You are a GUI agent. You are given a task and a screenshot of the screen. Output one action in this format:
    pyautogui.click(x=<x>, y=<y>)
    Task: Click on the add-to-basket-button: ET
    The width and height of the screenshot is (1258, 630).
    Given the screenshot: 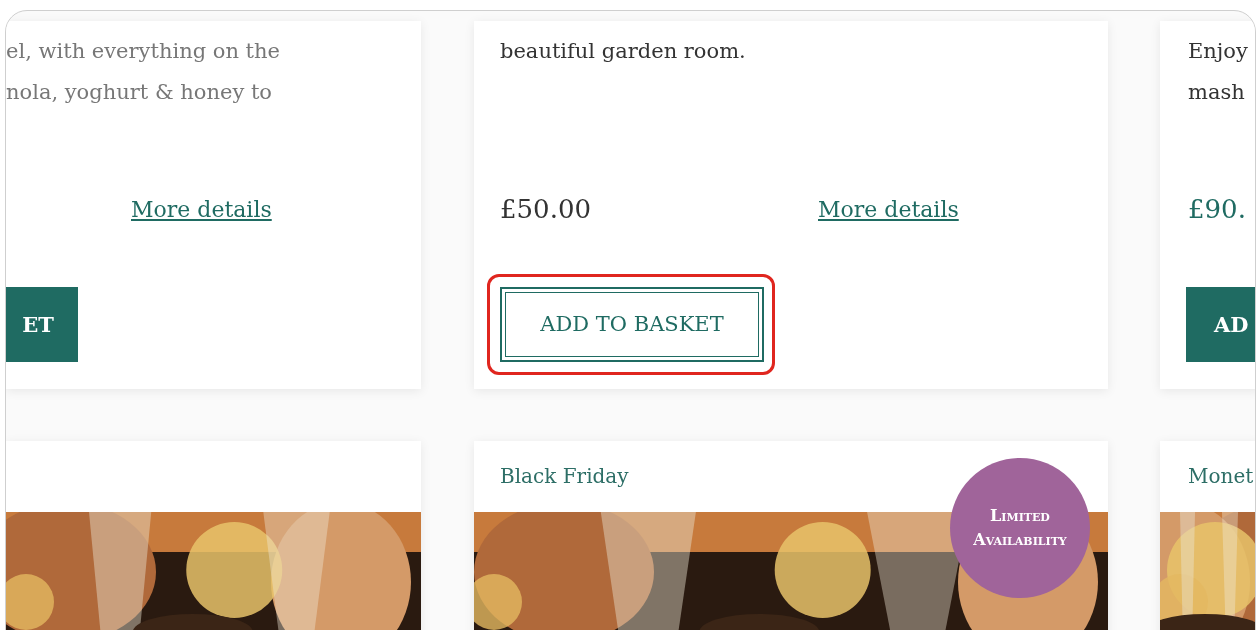 What is the action you would take?
    pyautogui.click(x=42, y=324)
    